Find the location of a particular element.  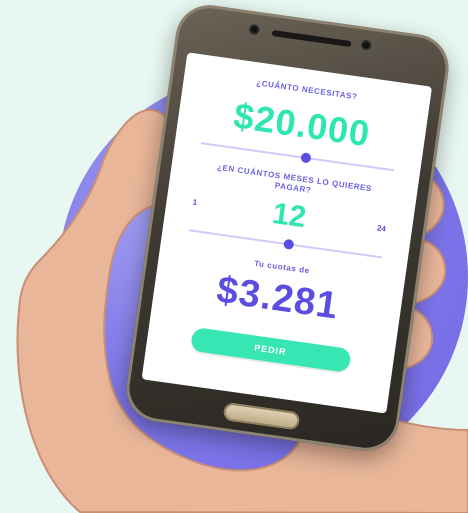

months-max-label: 24 is located at coordinates (381, 228).